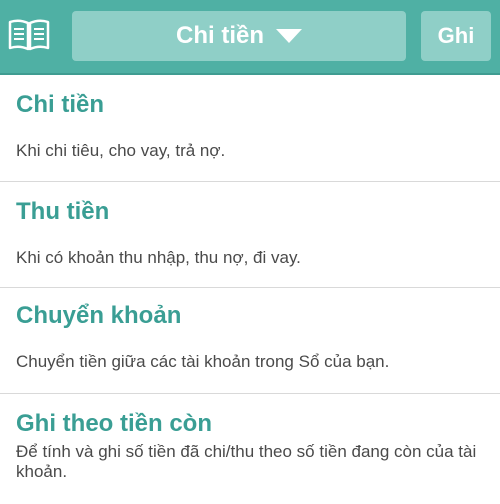 The width and height of the screenshot is (500, 504). What do you see at coordinates (114, 423) in the screenshot?
I see `list-item-title: Ghi theo tiền còn` at bounding box center [114, 423].